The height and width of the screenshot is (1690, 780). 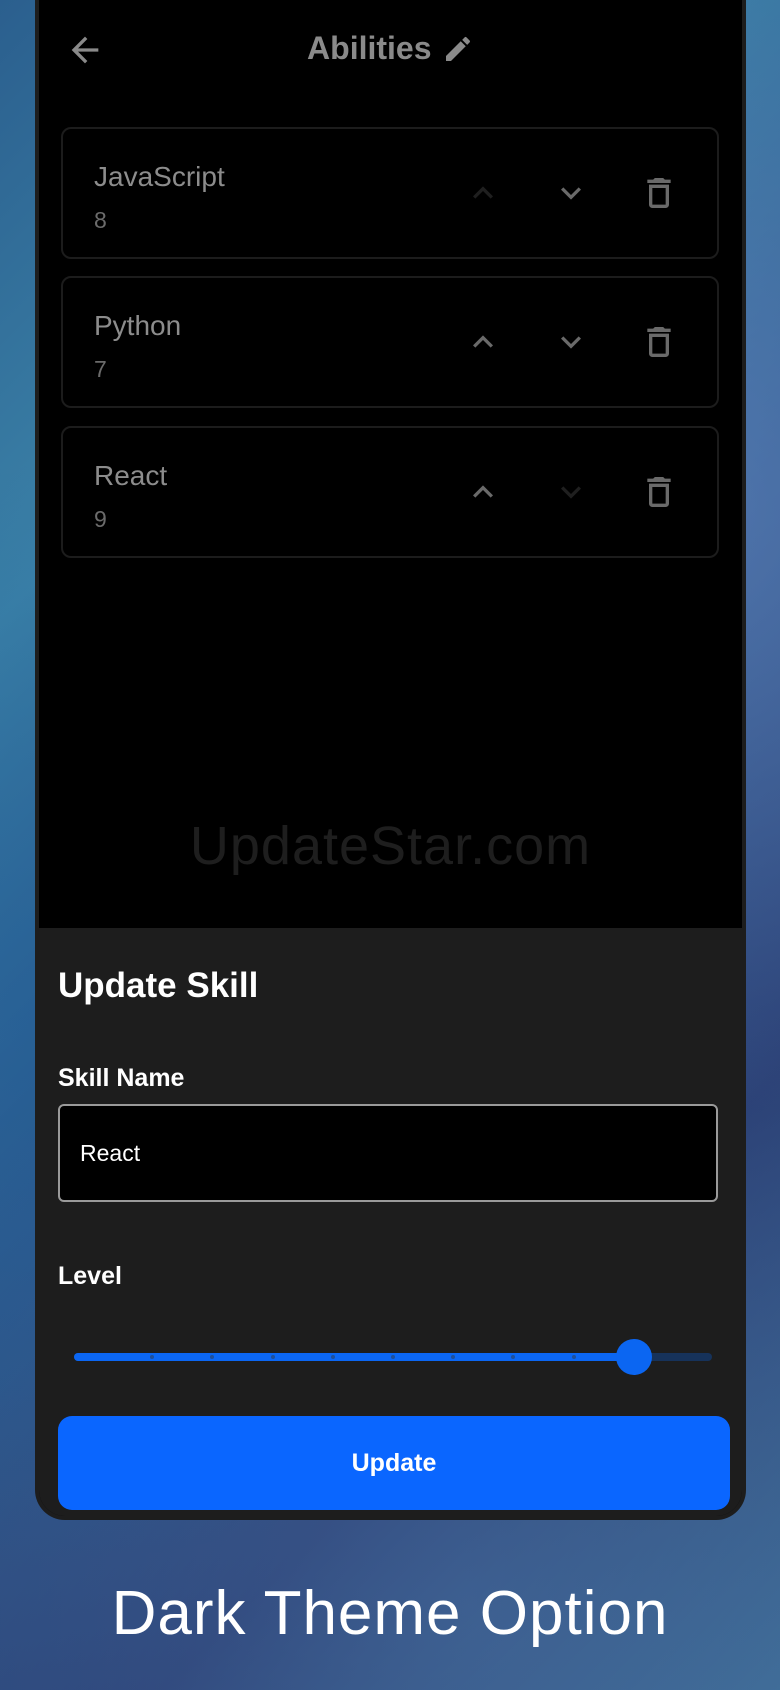 I want to click on skill-name: JavaScript, so click(x=159, y=176).